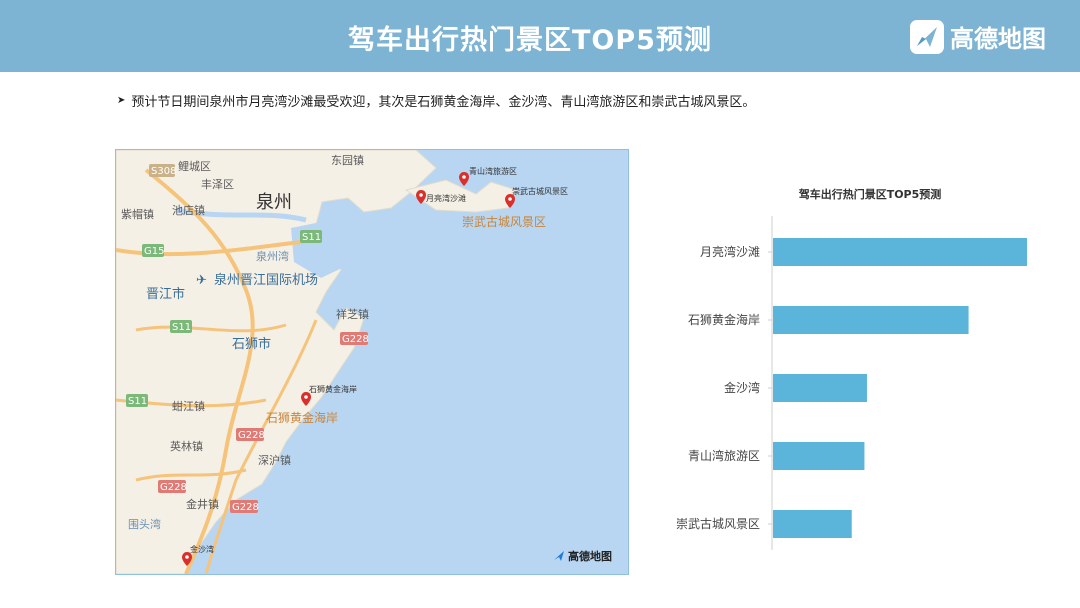 The image size is (1080, 608). Describe the element at coordinates (559, 556) in the screenshot. I see `amap-mini-icon` at that location.